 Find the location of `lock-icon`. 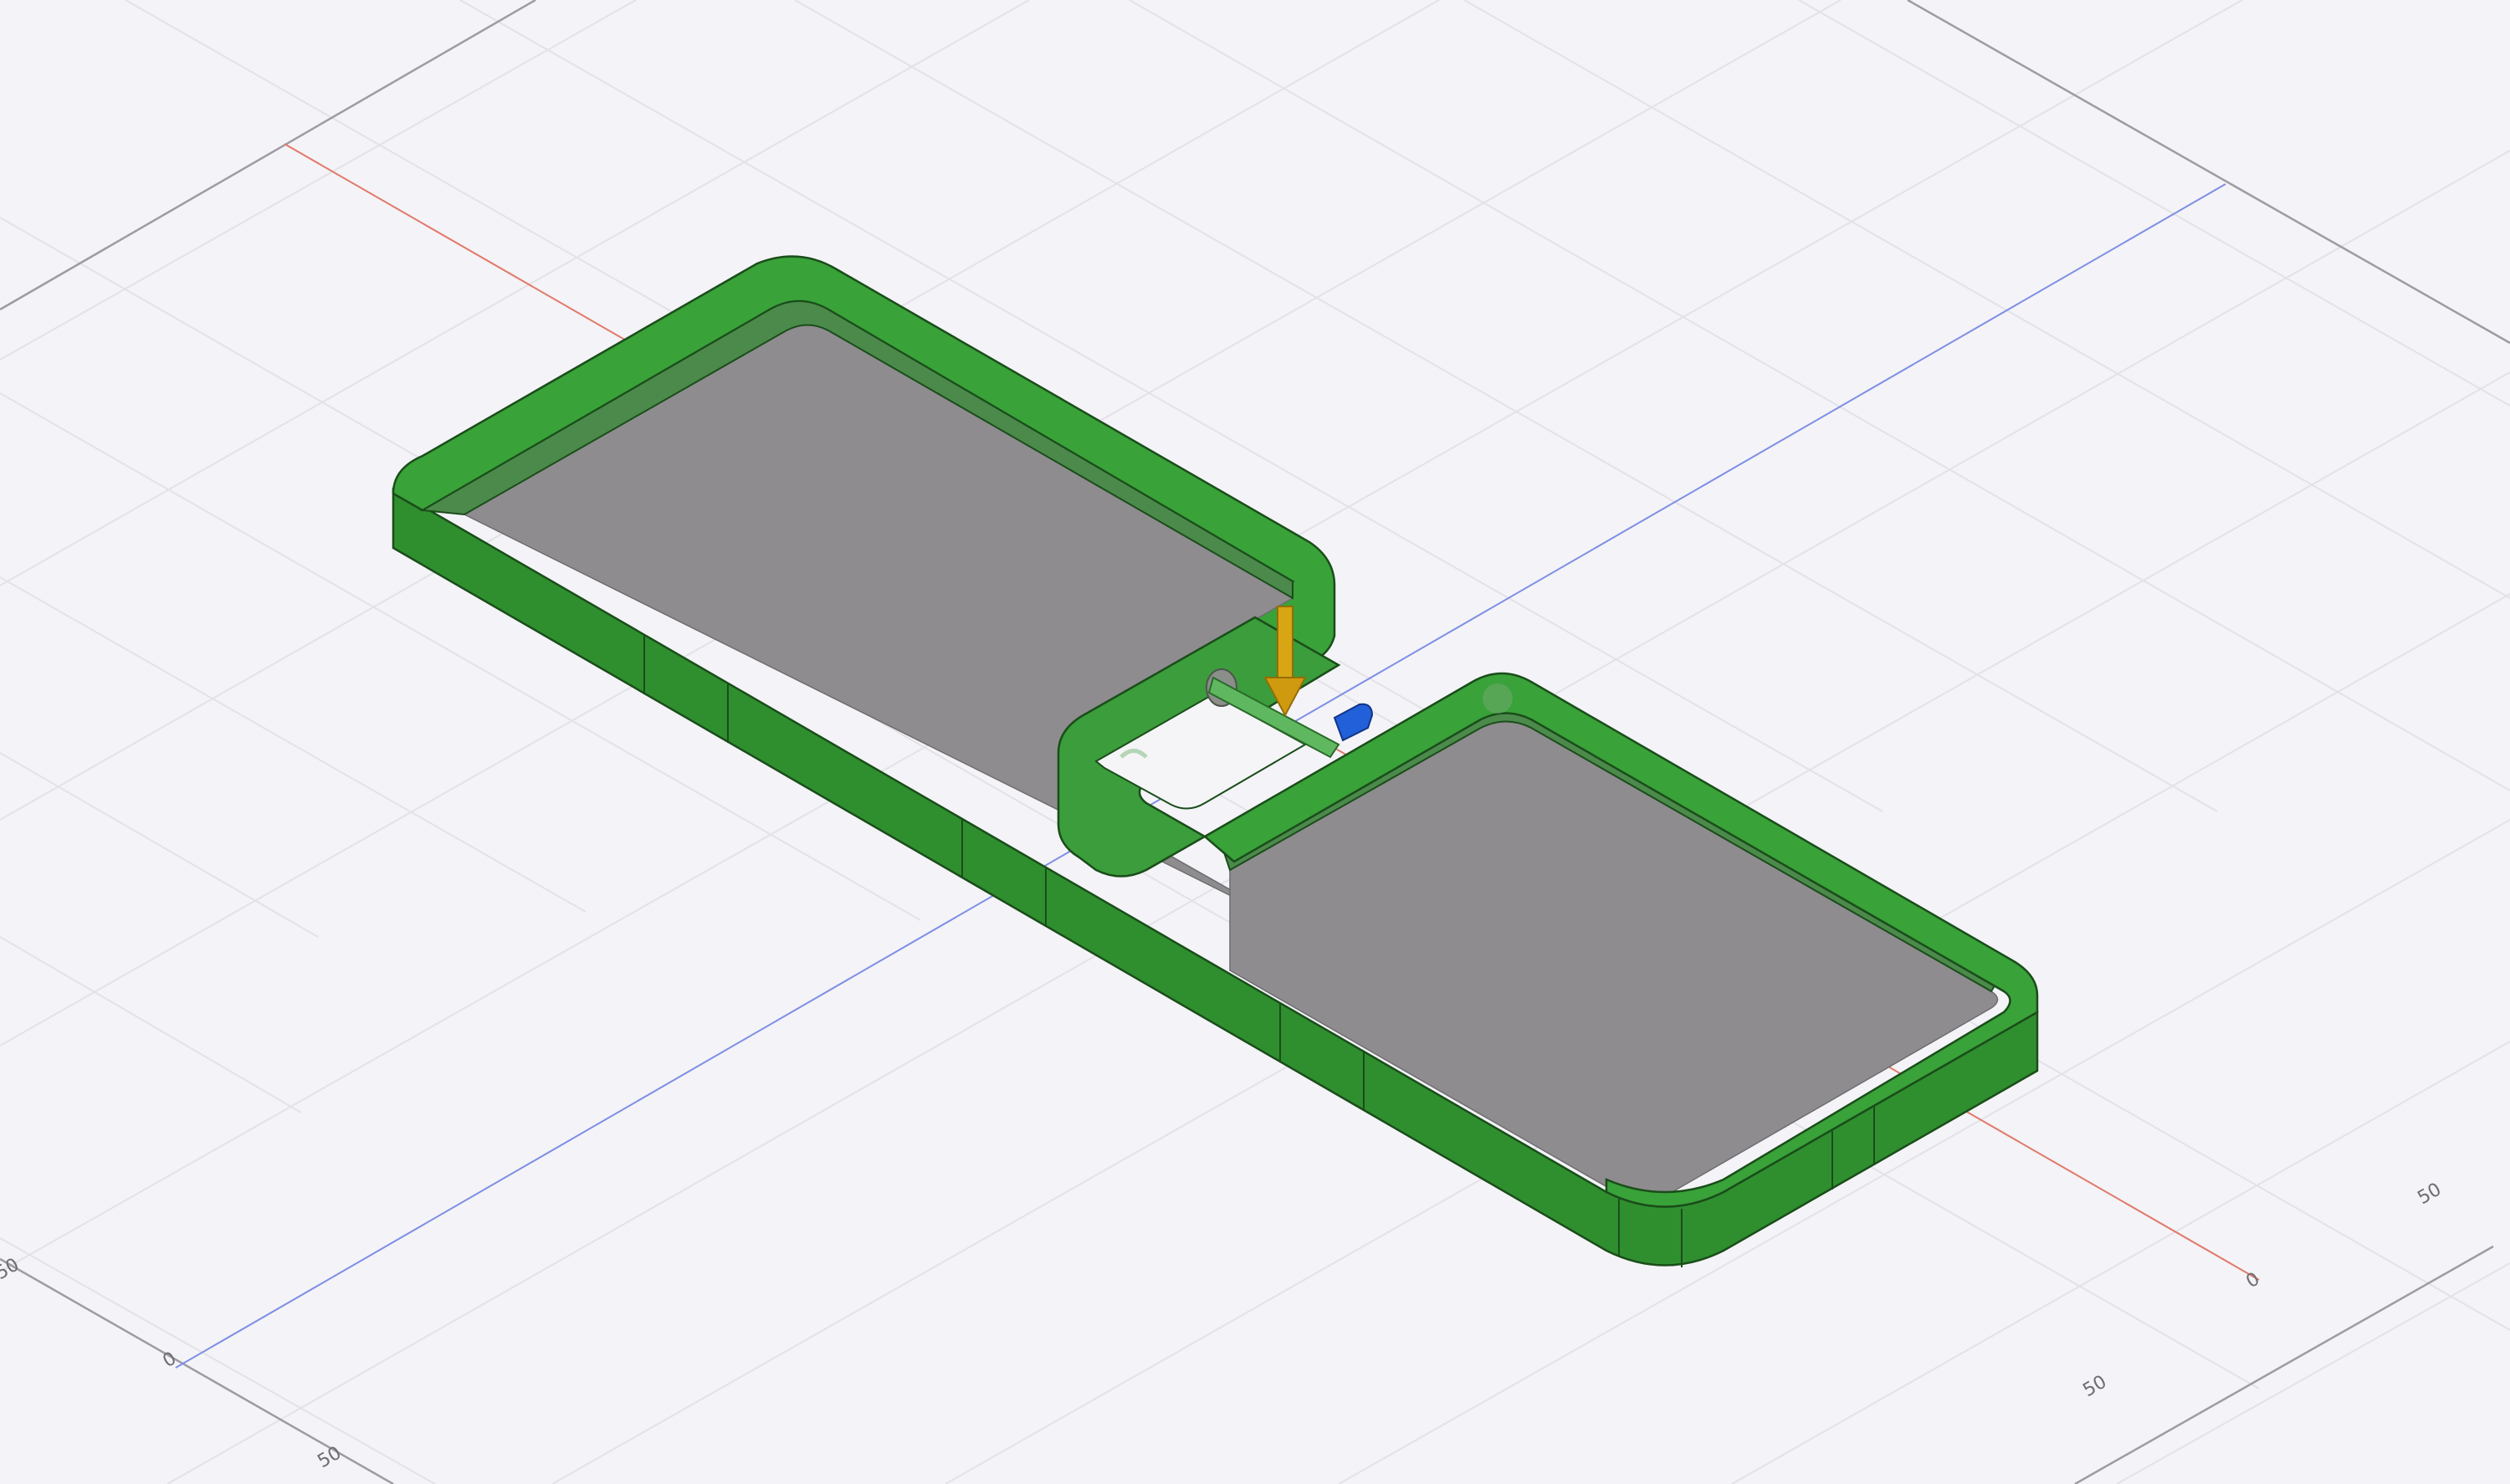

lock-icon is located at coordinates (1498, 698).